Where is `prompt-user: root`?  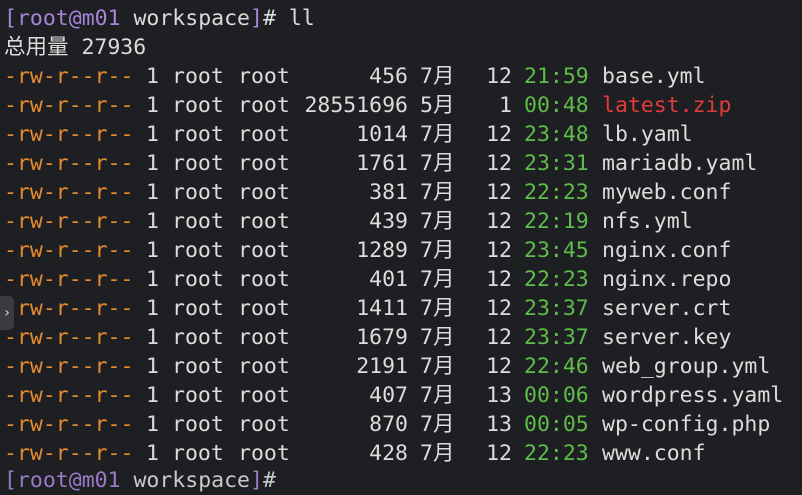 prompt-user: root is located at coordinates (42, 18).